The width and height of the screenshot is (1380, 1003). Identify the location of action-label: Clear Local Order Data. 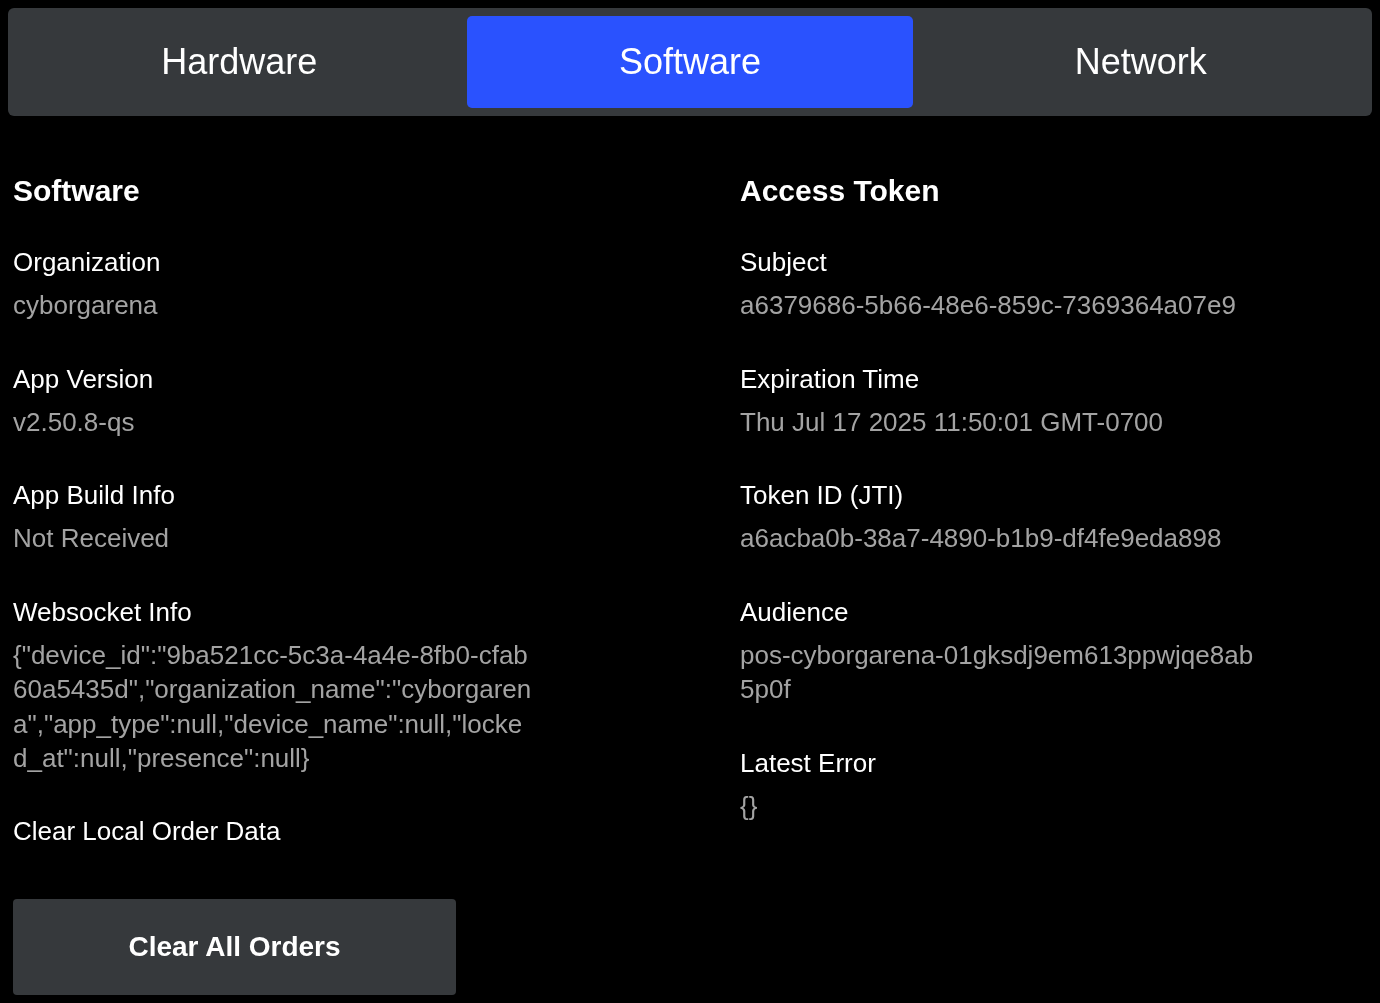
(147, 831).